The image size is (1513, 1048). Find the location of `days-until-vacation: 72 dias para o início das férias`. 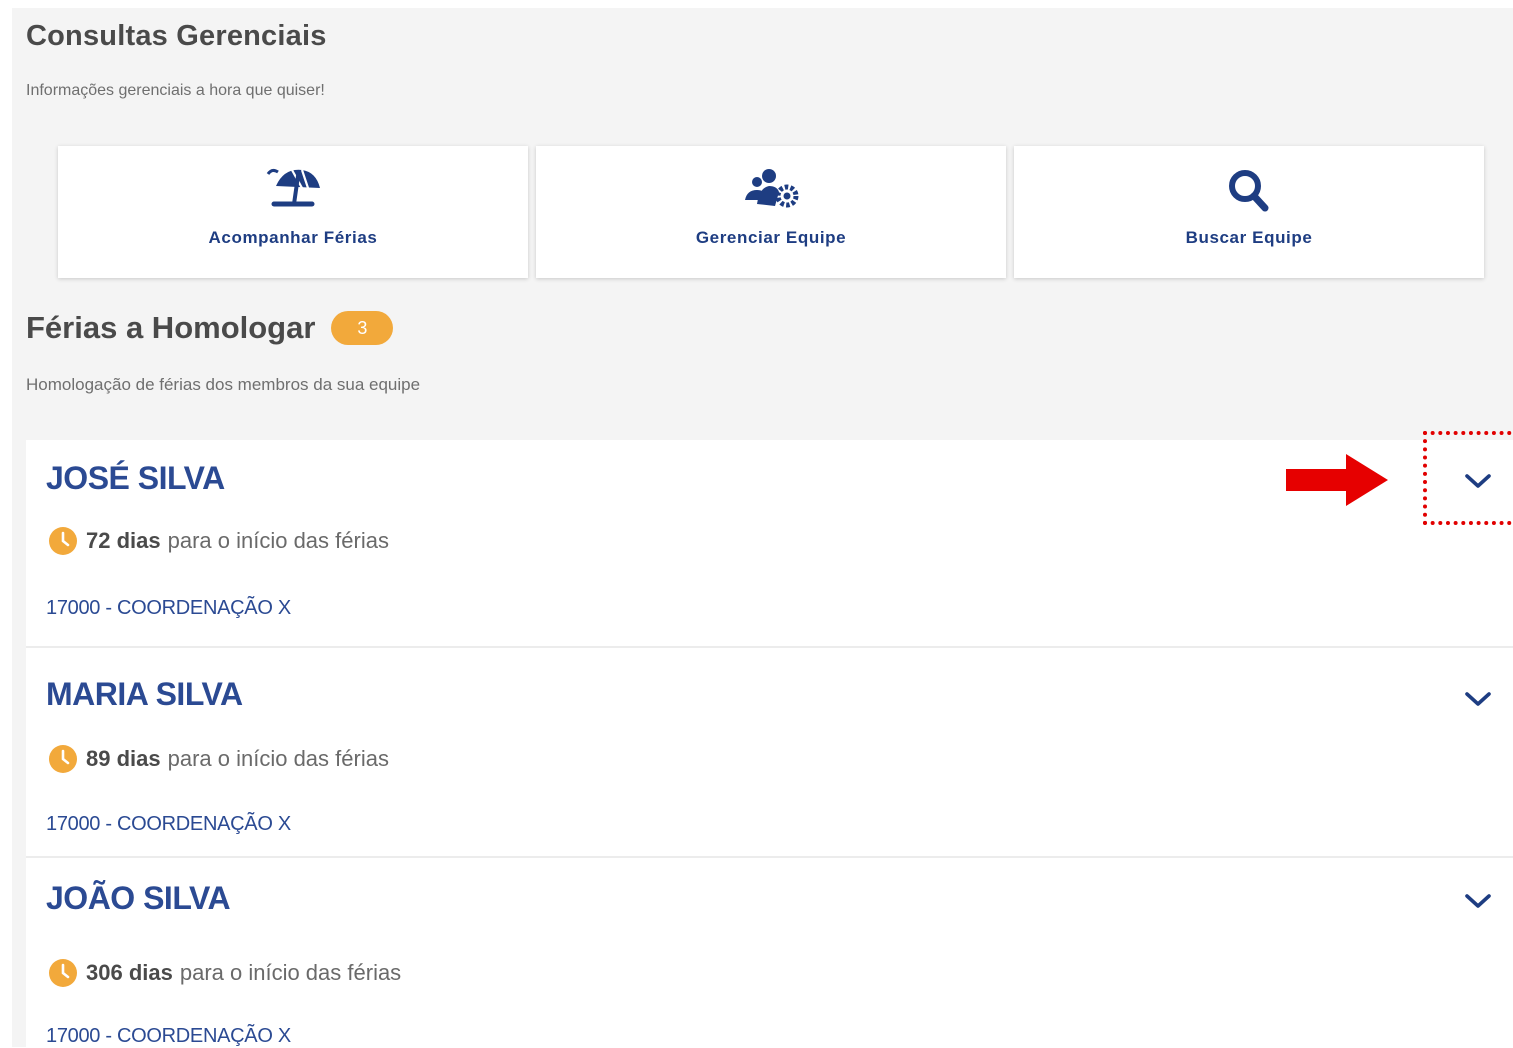

days-until-vacation: 72 dias para o início das férias is located at coordinates (218, 541).